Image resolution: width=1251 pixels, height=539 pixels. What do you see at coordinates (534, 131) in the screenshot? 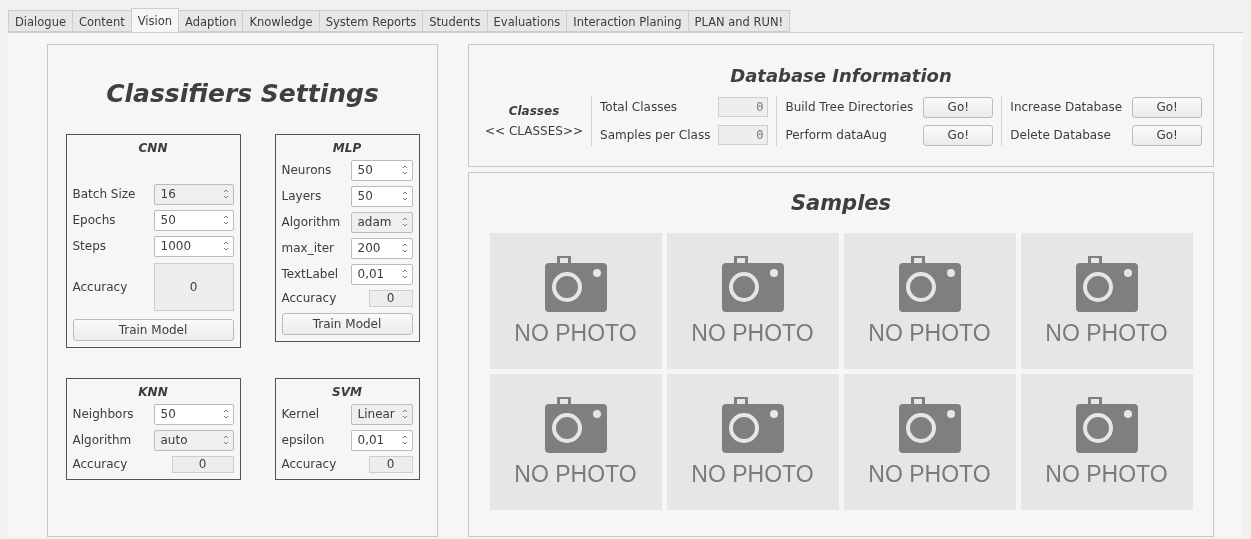
I see `classes-value: << CLASSES>>` at bounding box center [534, 131].